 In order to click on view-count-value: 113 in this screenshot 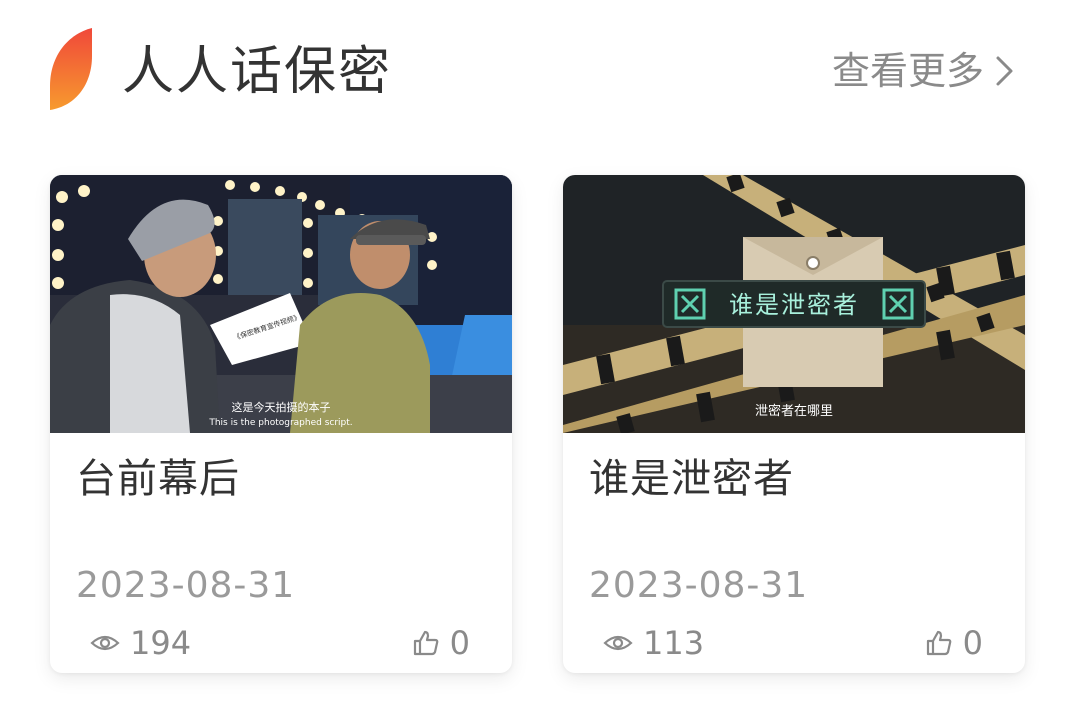, I will do `click(674, 643)`.